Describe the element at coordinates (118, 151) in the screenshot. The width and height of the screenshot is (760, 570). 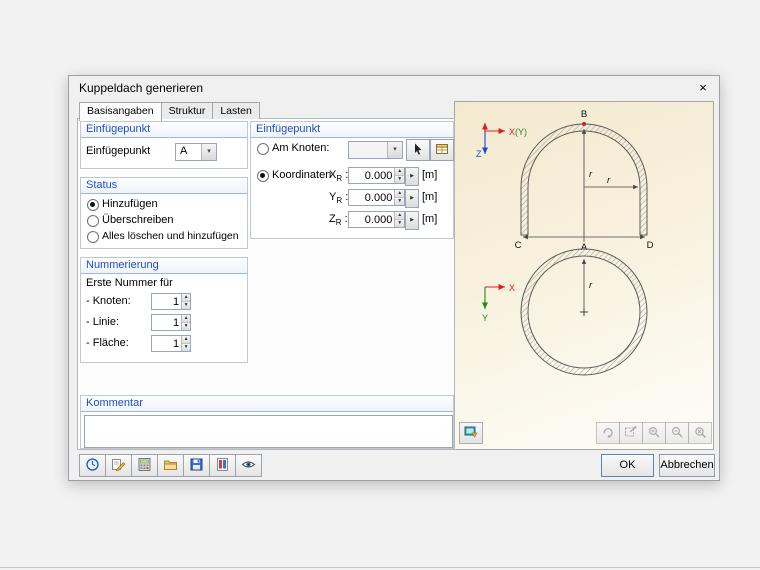
I see `einfuegepunkt-label: Einfügepunkt` at that location.